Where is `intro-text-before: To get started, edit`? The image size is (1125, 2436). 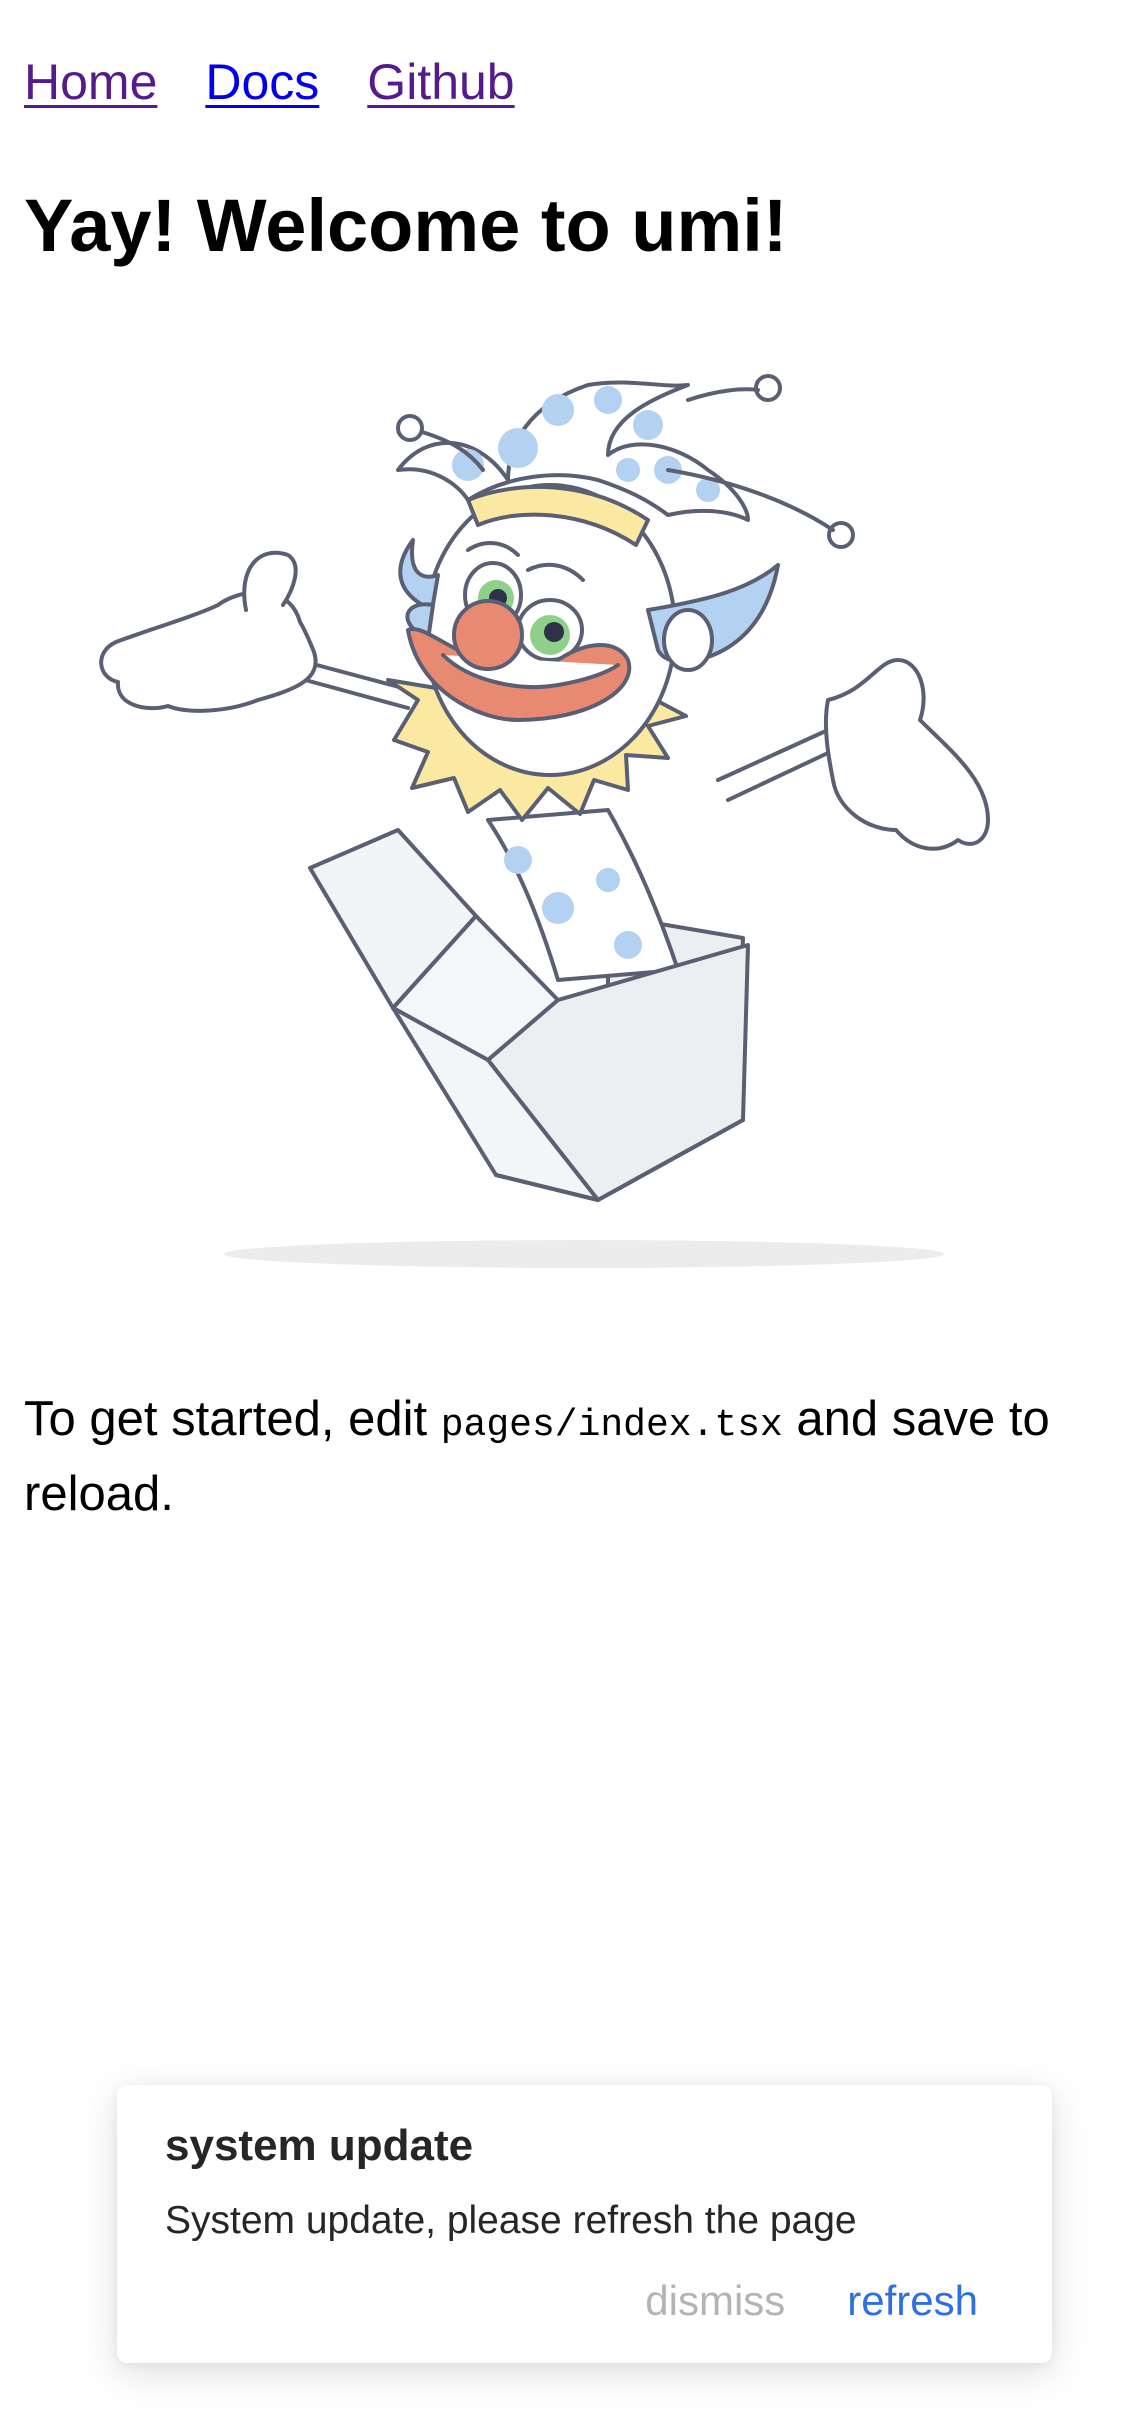 intro-text-before: To get started, edit is located at coordinates (232, 1419).